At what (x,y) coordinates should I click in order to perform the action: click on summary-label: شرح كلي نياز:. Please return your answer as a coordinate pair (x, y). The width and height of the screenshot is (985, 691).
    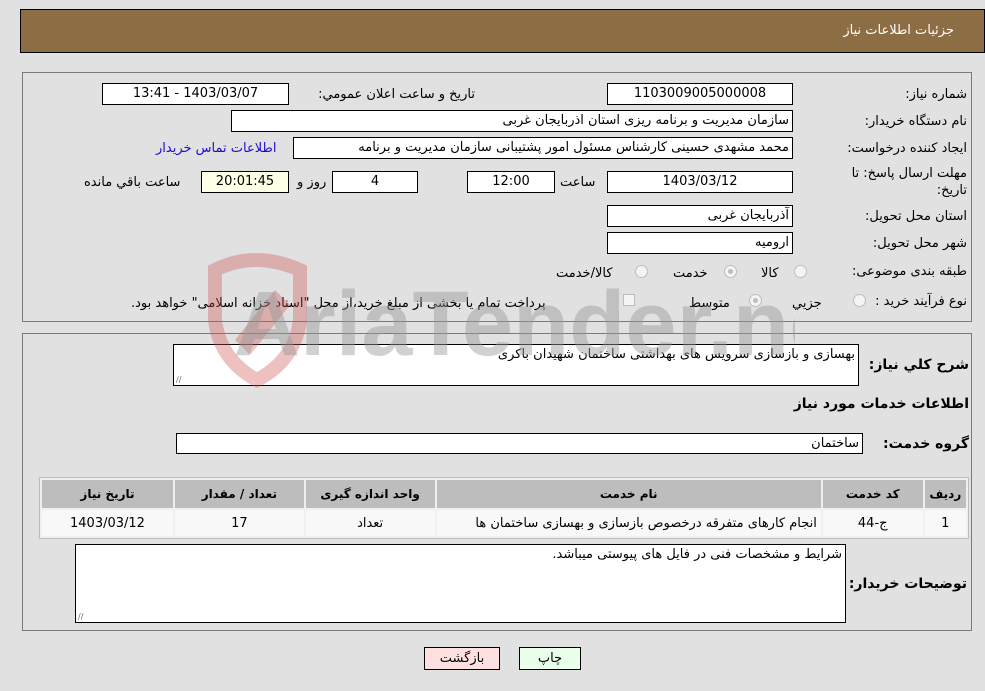
    Looking at the image, I should click on (918, 365).